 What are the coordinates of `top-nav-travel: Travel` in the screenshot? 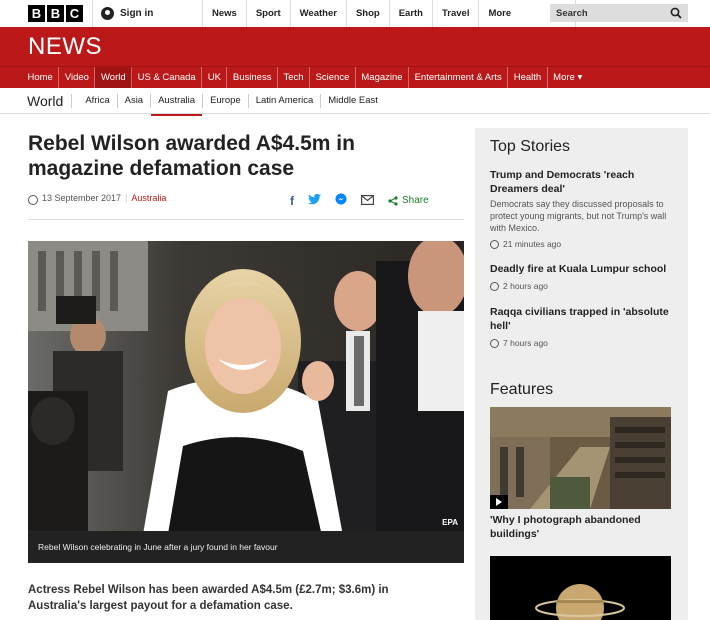 It's located at (455, 13).